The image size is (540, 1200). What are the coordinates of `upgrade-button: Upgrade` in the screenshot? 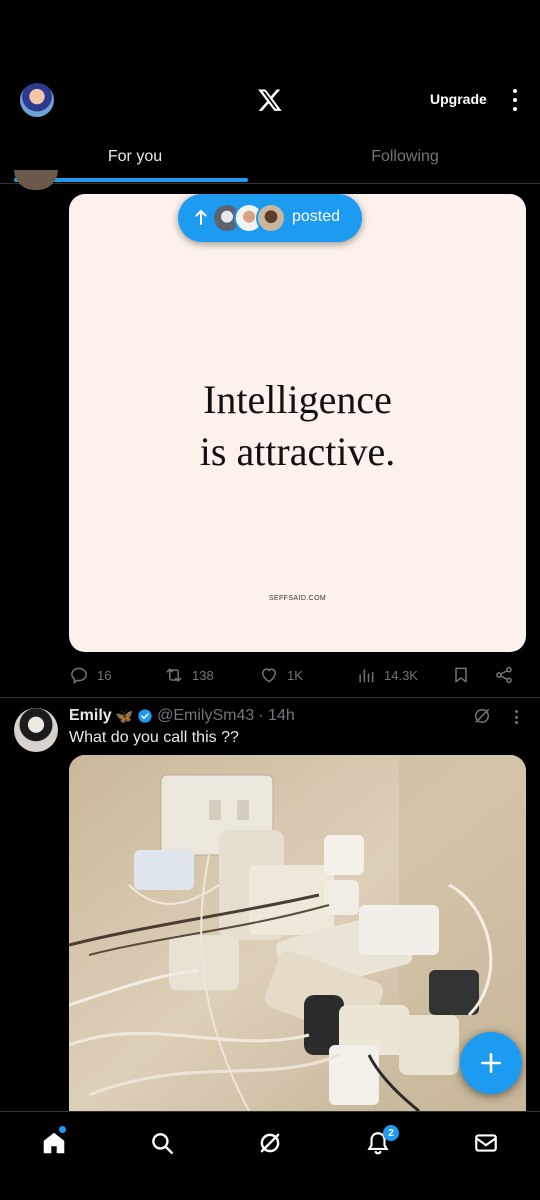 It's located at (458, 99).